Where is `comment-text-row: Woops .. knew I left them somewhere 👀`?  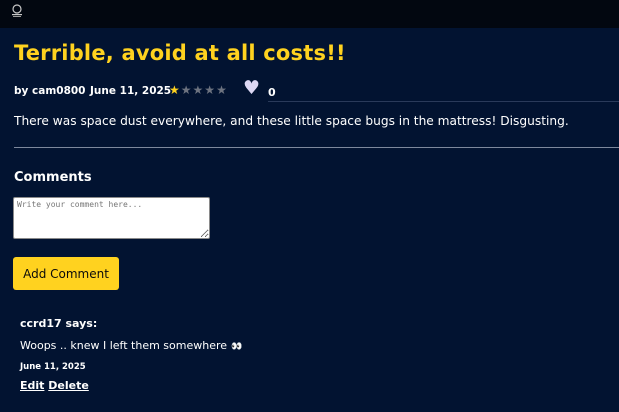
comment-text-row: Woops .. knew I left them somewhere 👀 is located at coordinates (131, 345).